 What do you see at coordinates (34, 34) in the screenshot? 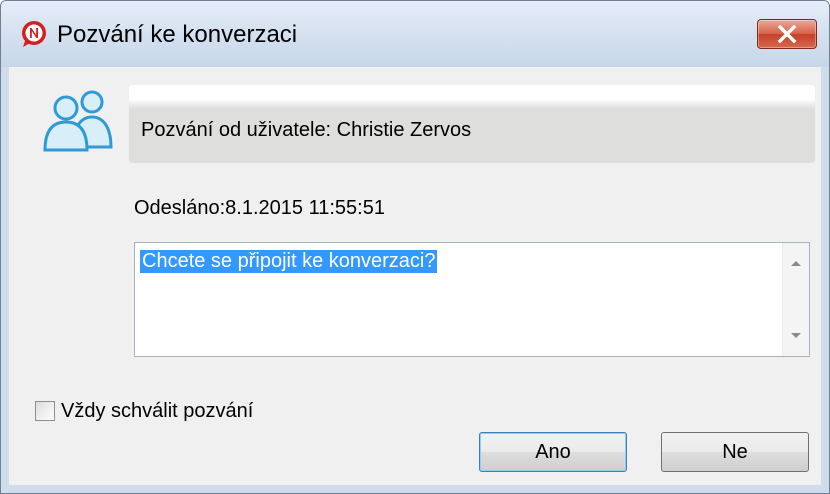
I see `app-logo-icon` at bounding box center [34, 34].